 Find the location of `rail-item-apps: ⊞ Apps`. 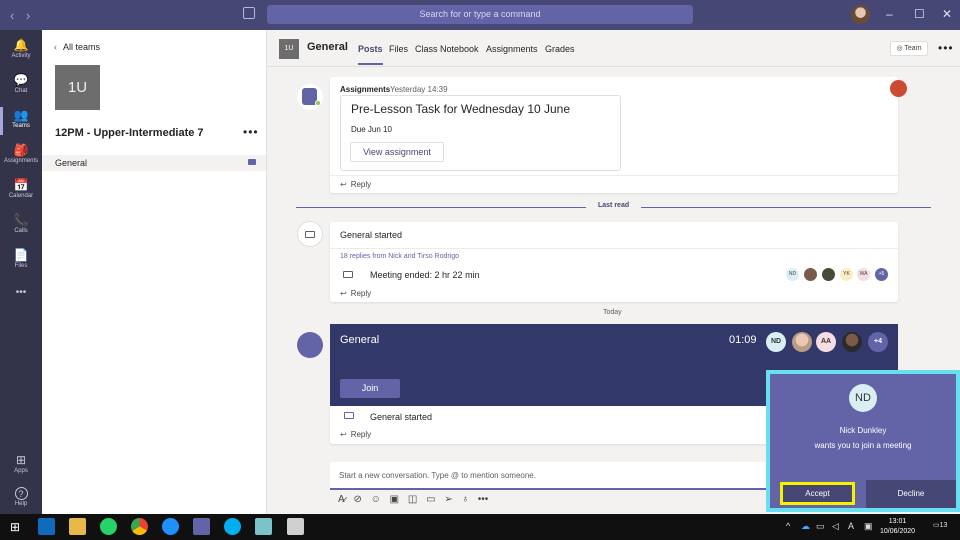

rail-item-apps: ⊞ Apps is located at coordinates (21, 466).